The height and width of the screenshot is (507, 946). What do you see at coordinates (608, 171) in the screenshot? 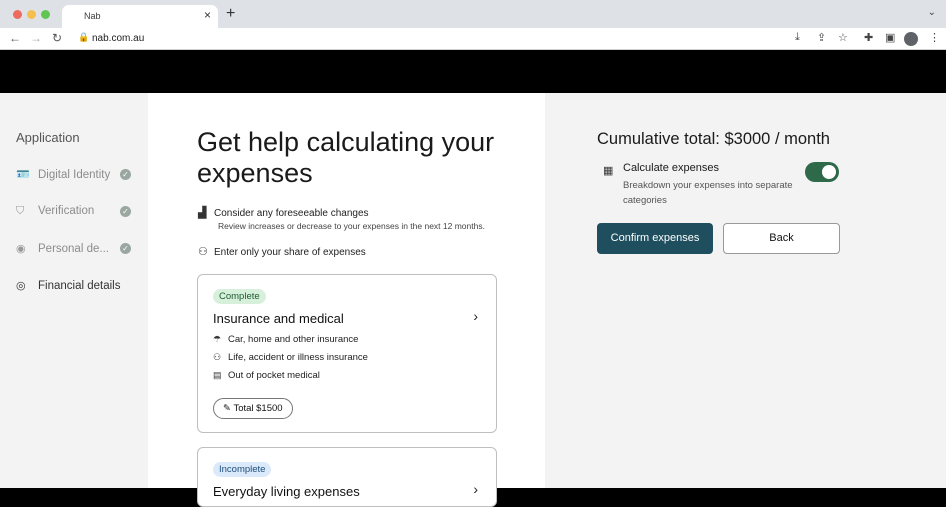
I see `calculator-icon: ▦` at bounding box center [608, 171].